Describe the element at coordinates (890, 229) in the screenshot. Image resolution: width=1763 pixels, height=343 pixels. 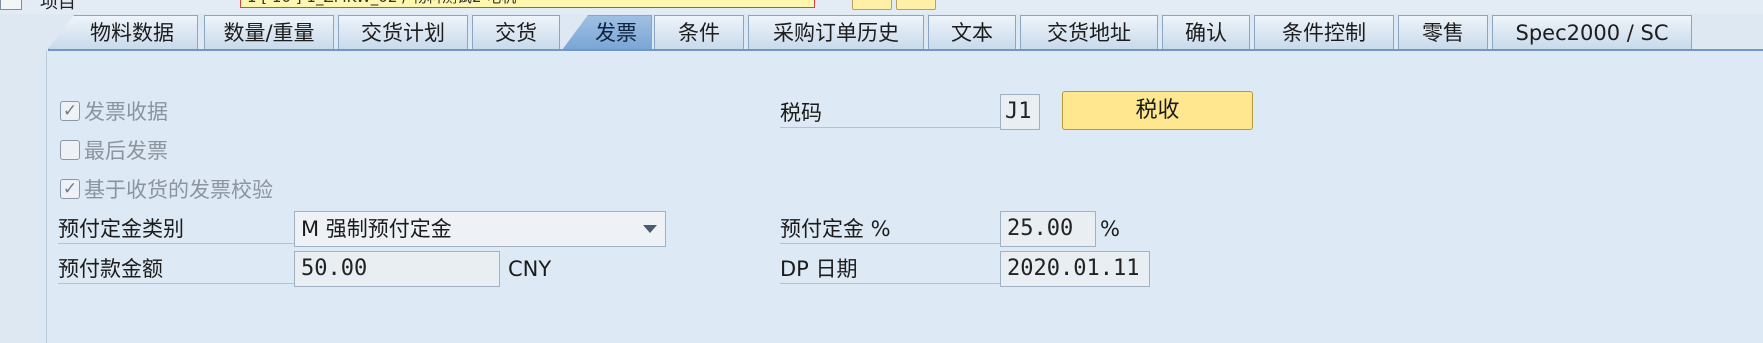
I see `downpayment-pct-label: 预付定金 %` at that location.